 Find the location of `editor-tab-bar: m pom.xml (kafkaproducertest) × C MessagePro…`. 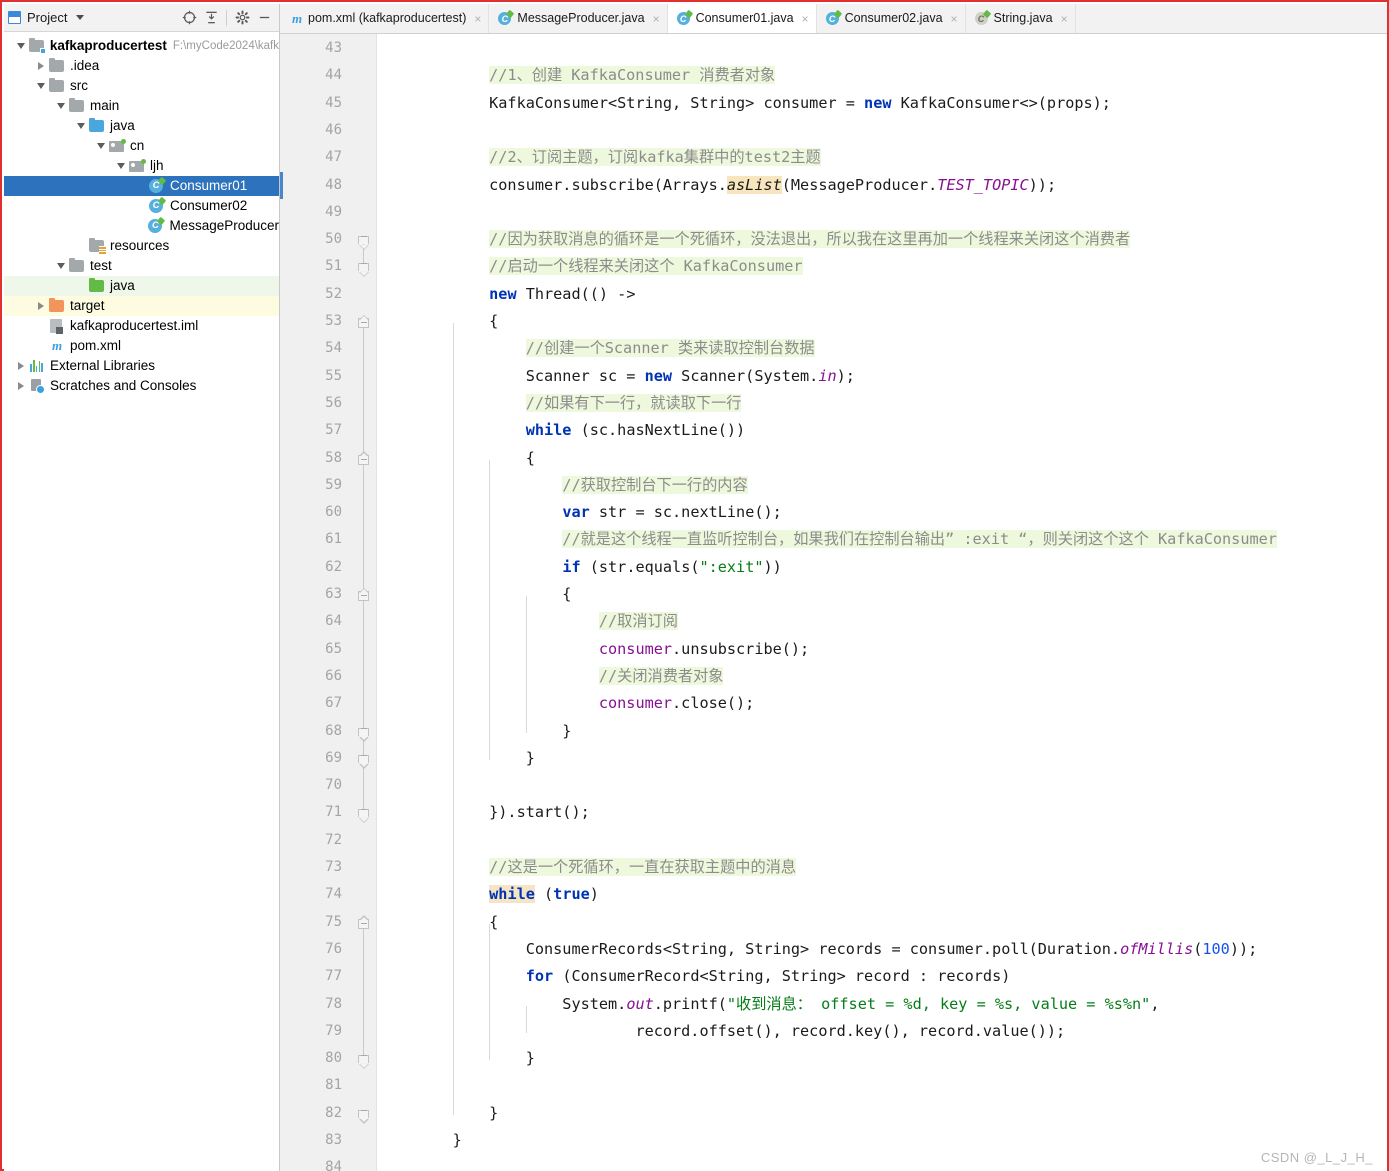

editor-tab-bar: m pom.xml (kafkaproducertest) × C MessagePro… is located at coordinates (833, 19).